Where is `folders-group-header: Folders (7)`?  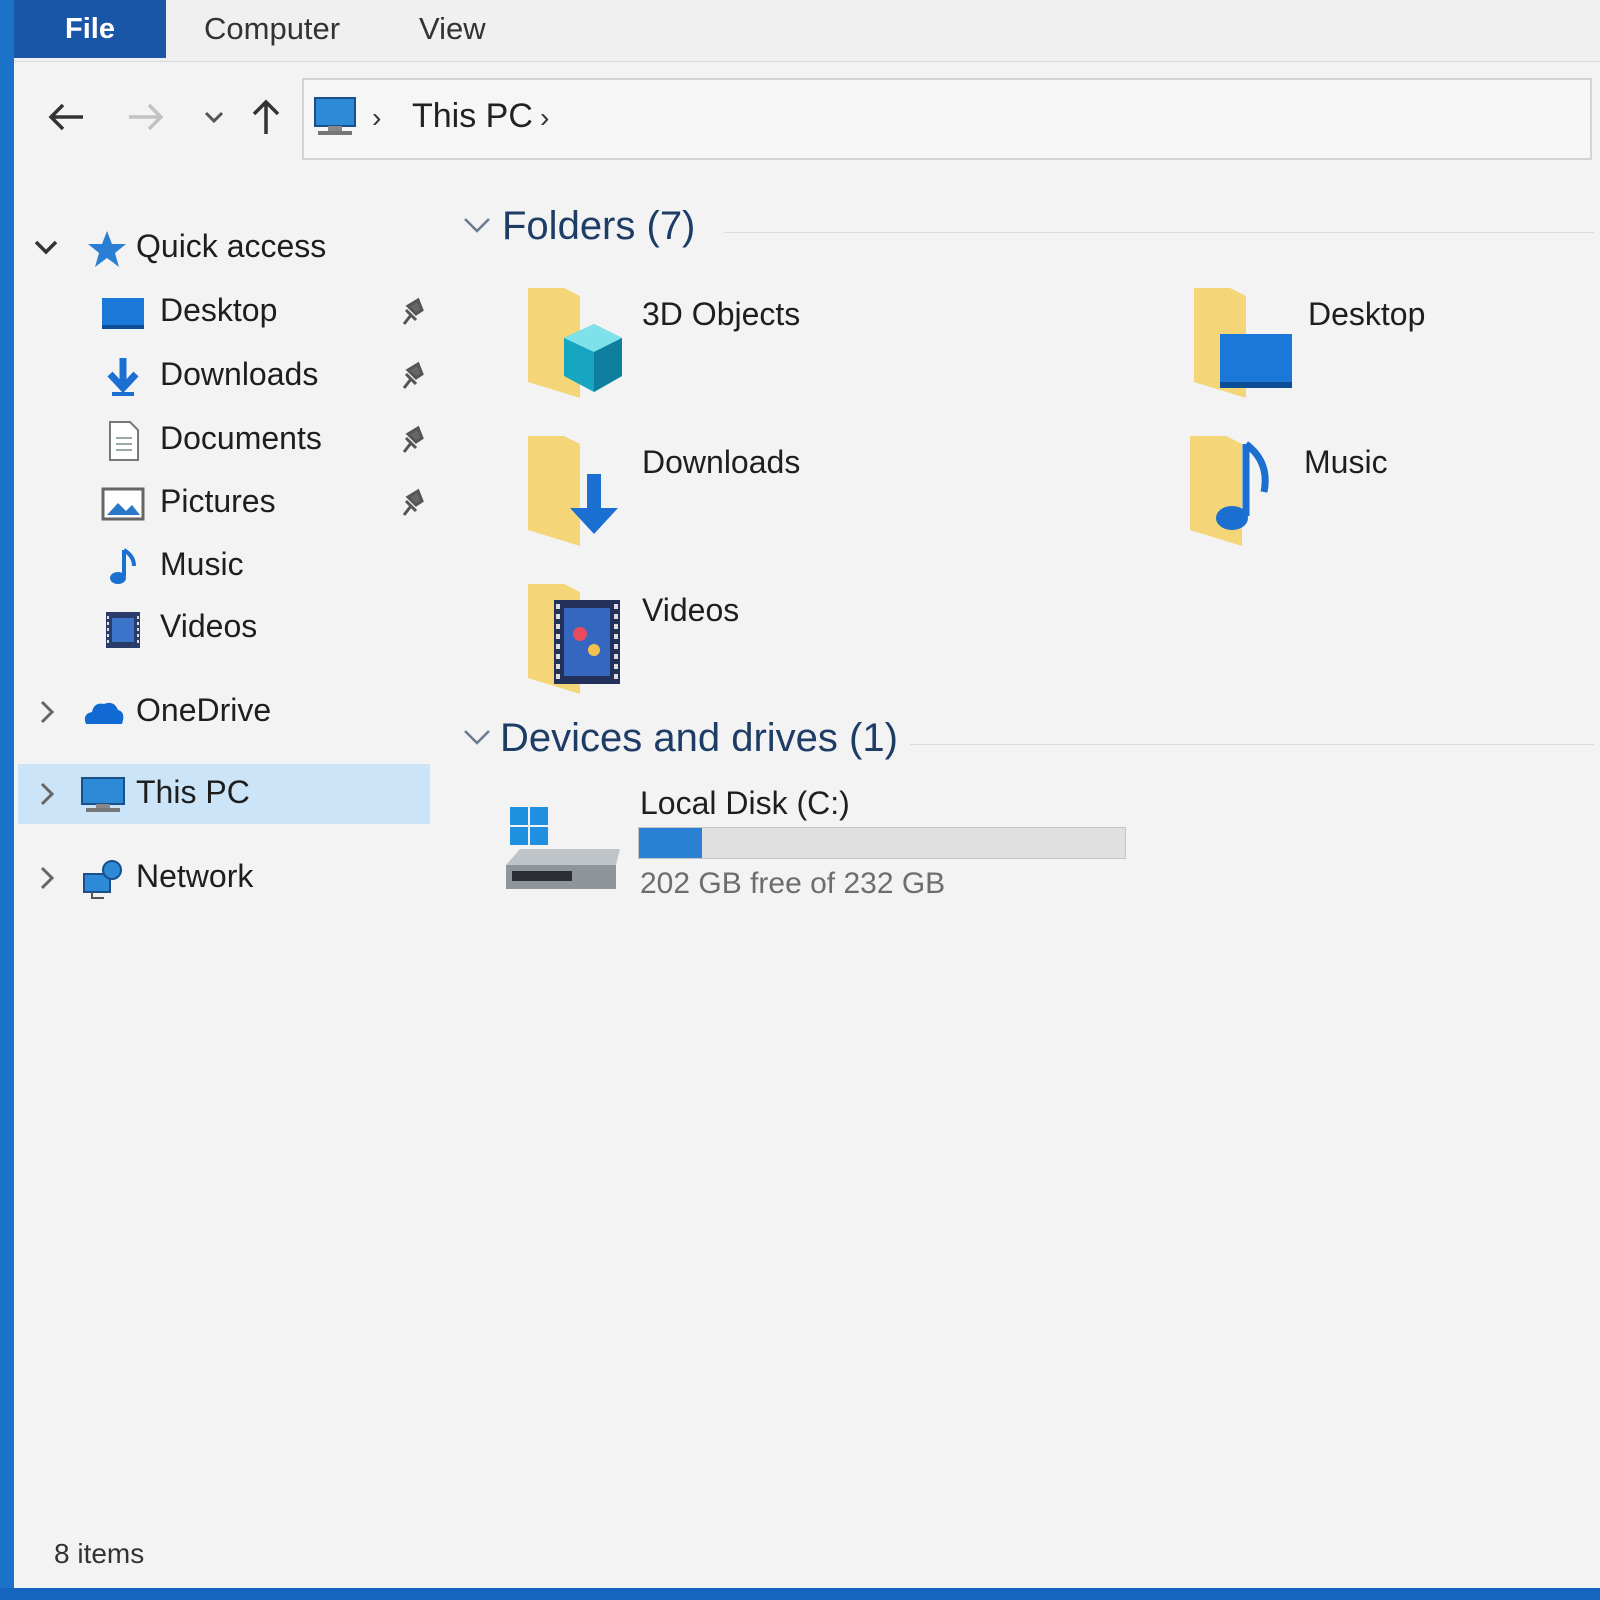 folders-group-header: Folders (7) is located at coordinates (1019, 229).